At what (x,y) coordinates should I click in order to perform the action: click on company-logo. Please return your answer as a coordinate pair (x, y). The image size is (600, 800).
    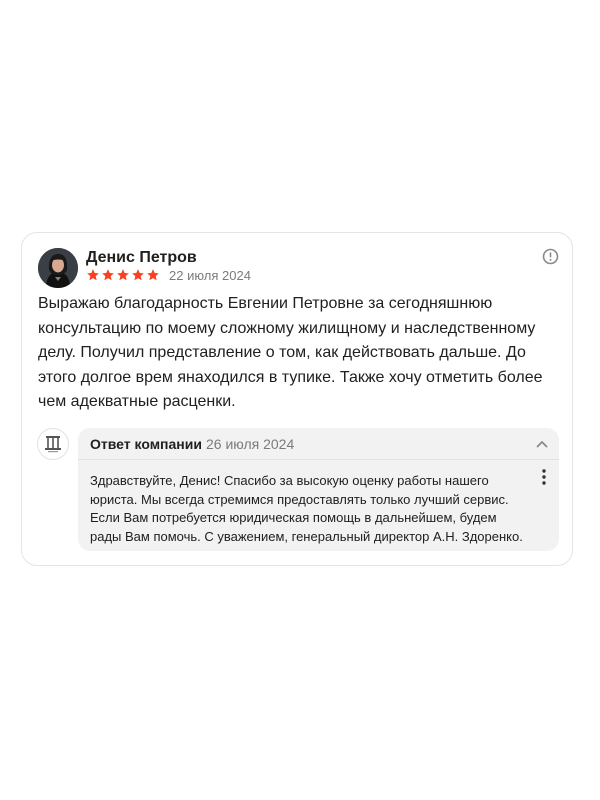
    Looking at the image, I should click on (53, 444).